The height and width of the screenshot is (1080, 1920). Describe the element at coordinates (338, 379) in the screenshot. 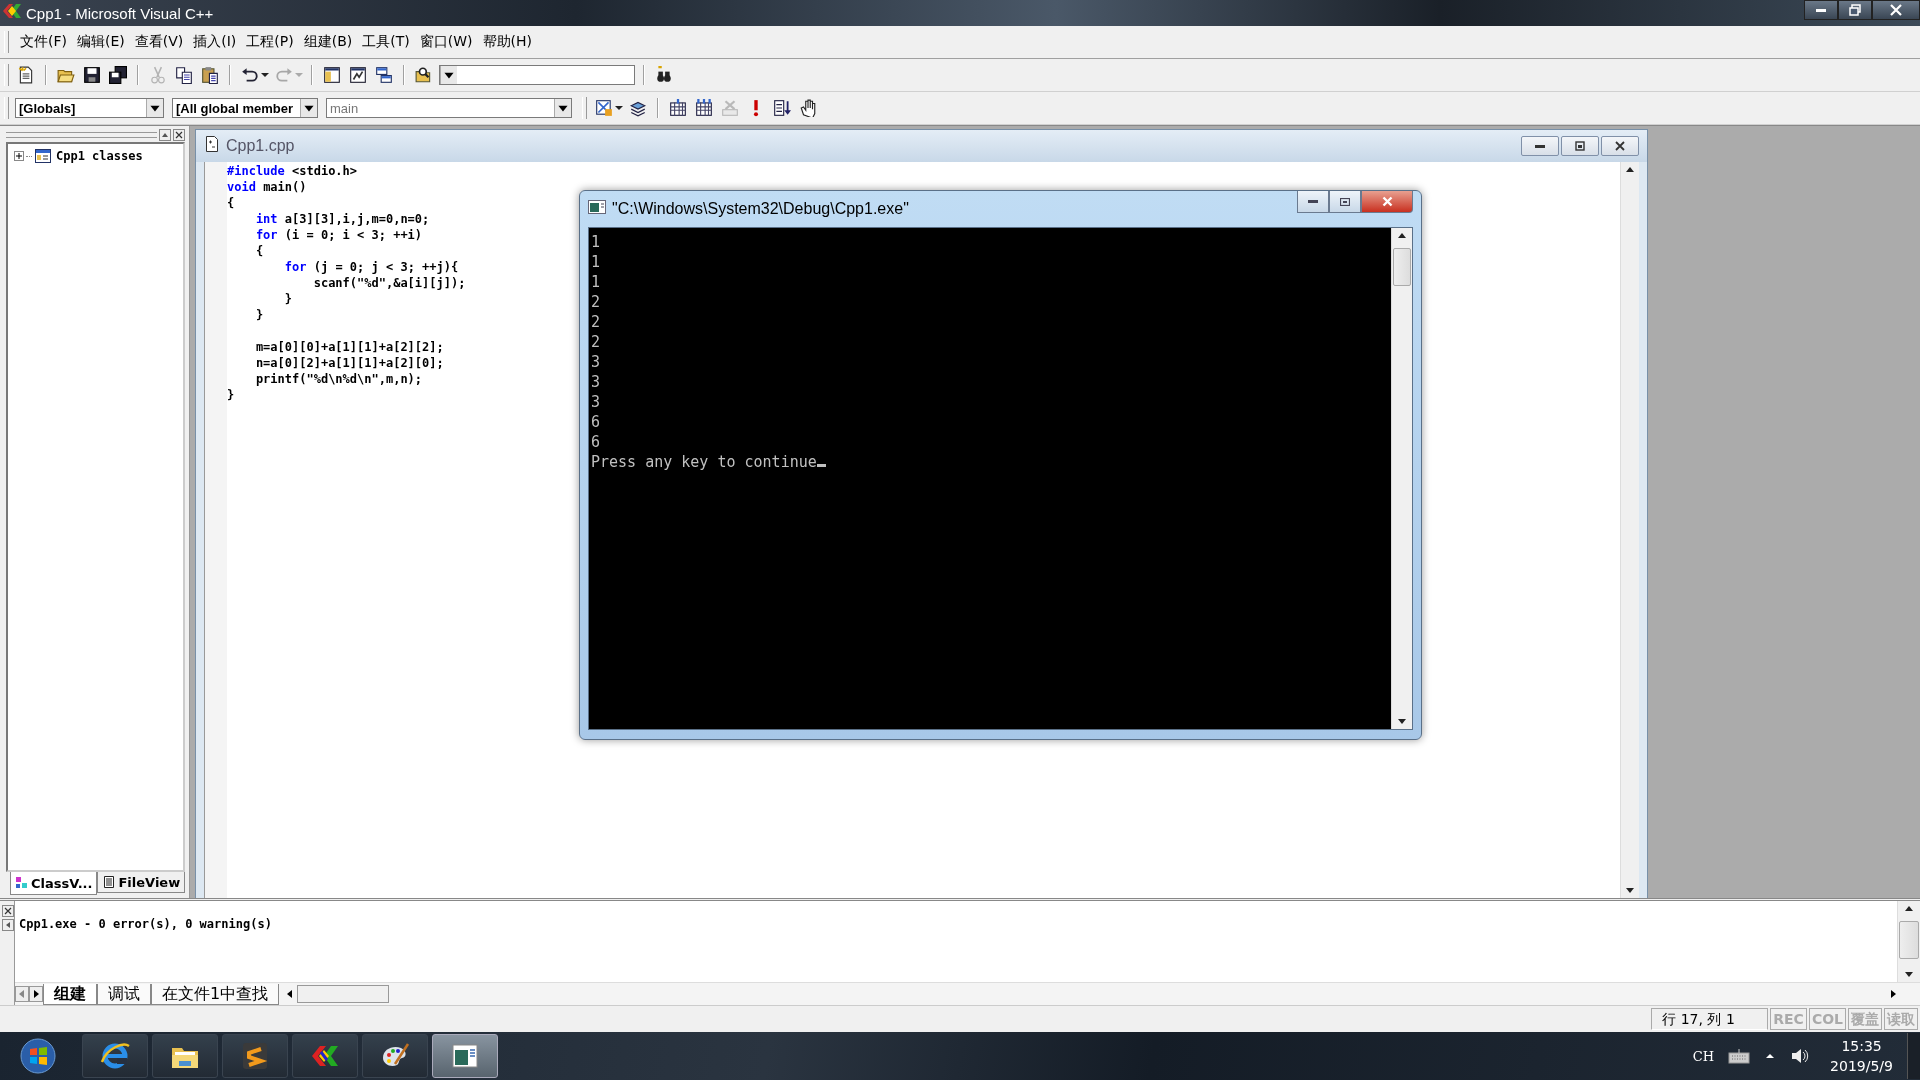

I see `code-line: printf("%d\n%d\n",m,n);` at that location.